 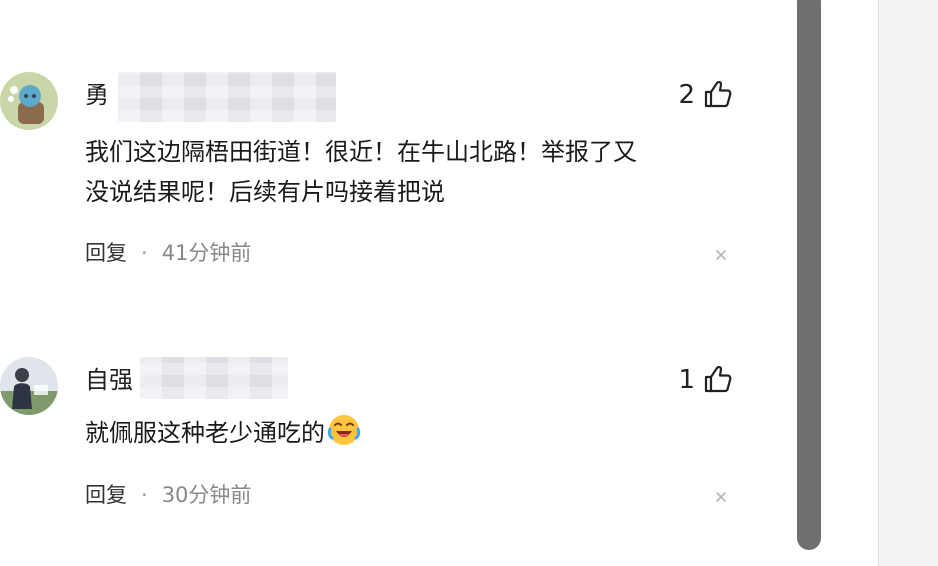 What do you see at coordinates (206, 495) in the screenshot?
I see `timestamp: 30分钟前` at bounding box center [206, 495].